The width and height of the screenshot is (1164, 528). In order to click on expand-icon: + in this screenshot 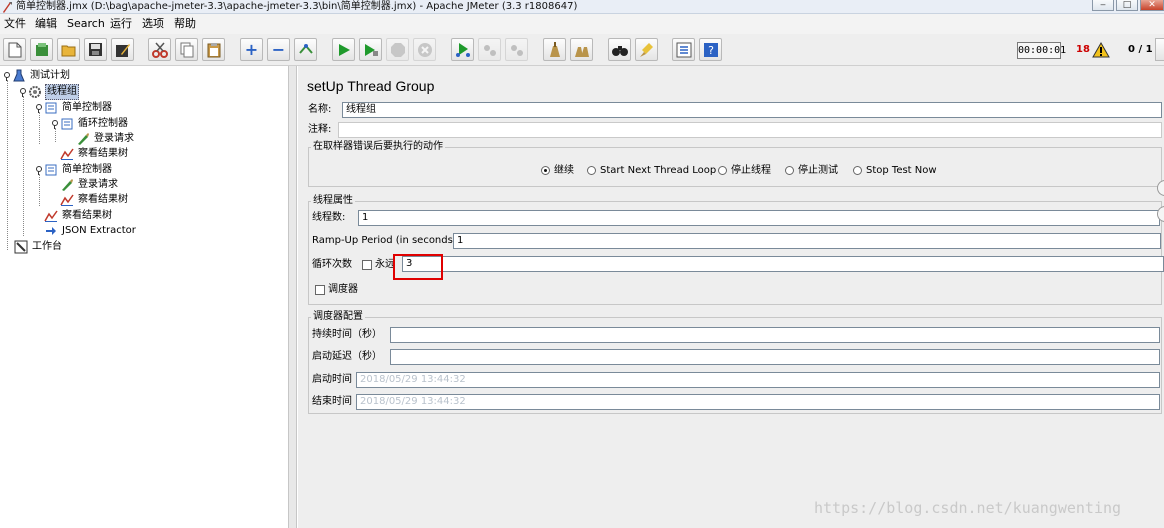, I will do `click(251, 49)`.